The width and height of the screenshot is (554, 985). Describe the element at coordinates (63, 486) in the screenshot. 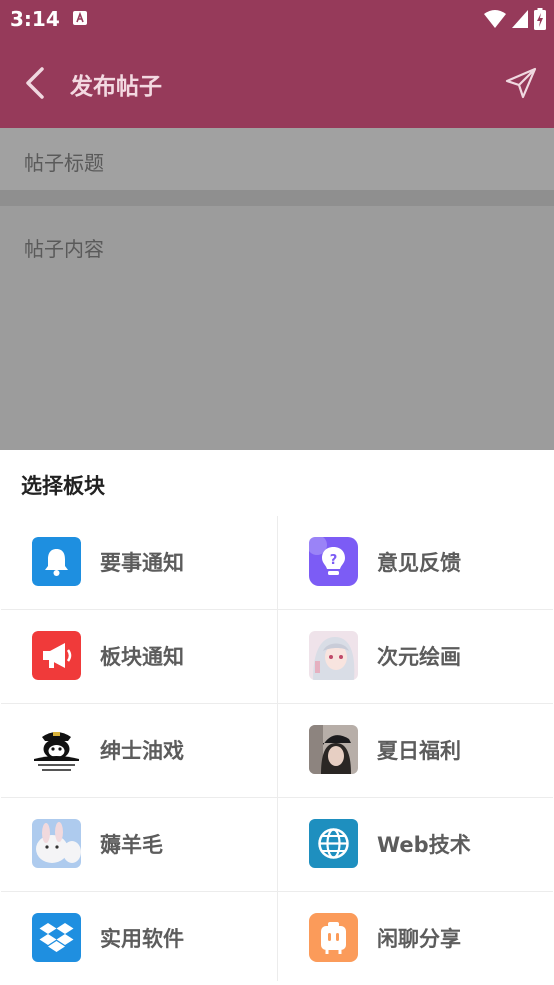

I see `sheet-title: 选择板块` at that location.